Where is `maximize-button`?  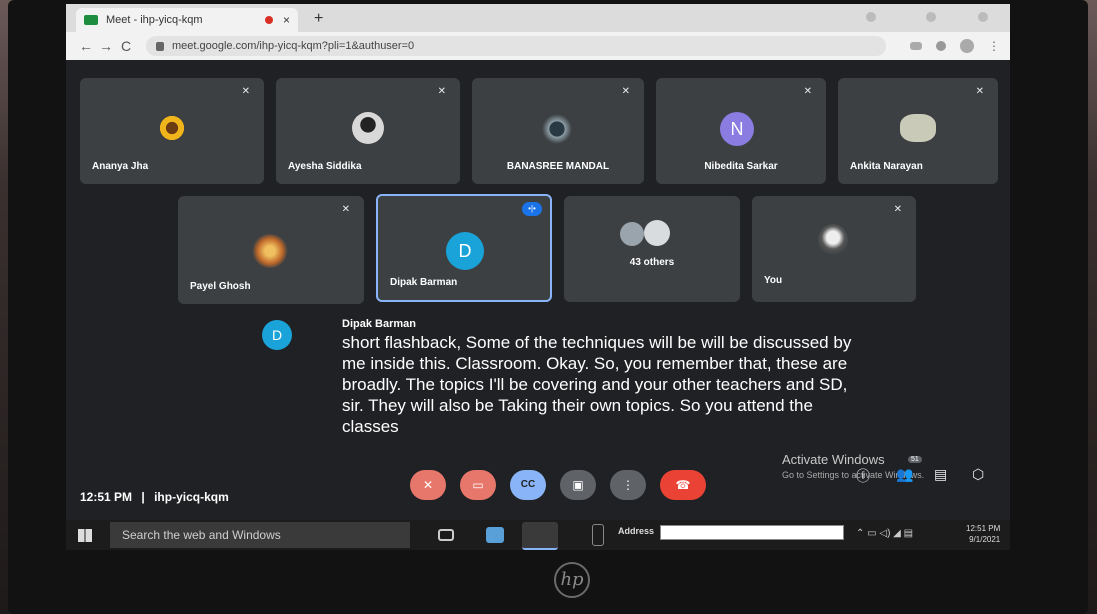 maximize-button is located at coordinates (931, 17).